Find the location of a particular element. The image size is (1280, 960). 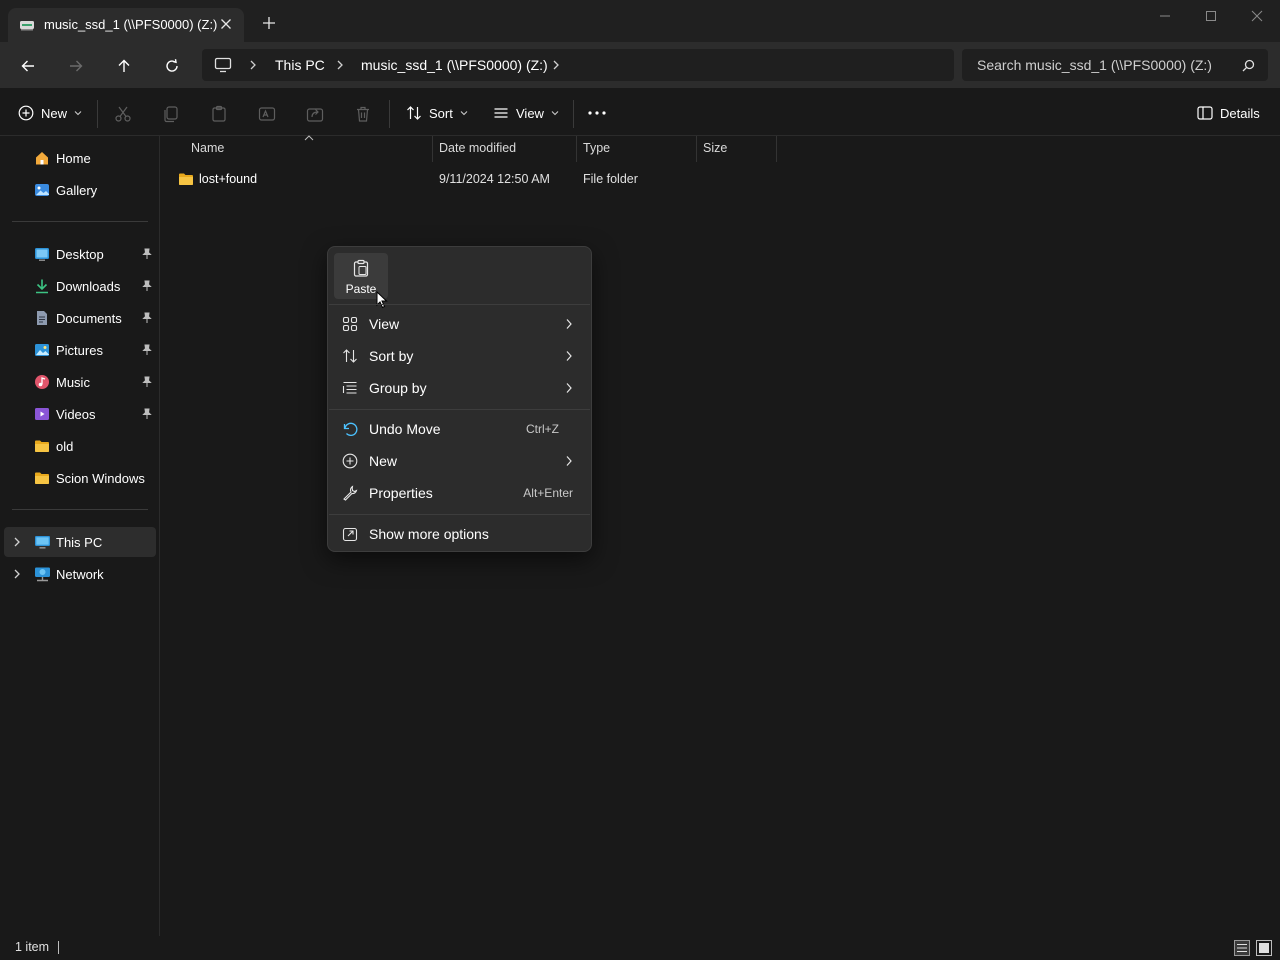

sidebar-item-music: Music is located at coordinates (80, 382).